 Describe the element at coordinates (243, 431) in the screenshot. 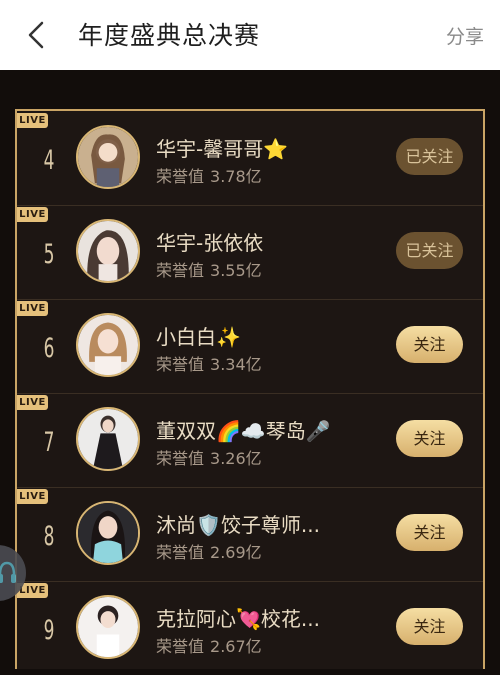

I see `streamer-name: 董双双🌈☁️琴岛🎤` at that location.